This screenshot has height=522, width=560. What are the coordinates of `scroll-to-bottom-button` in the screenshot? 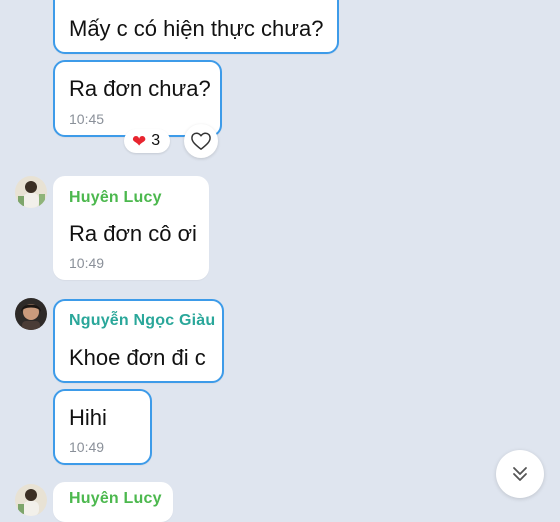 It's located at (520, 474).